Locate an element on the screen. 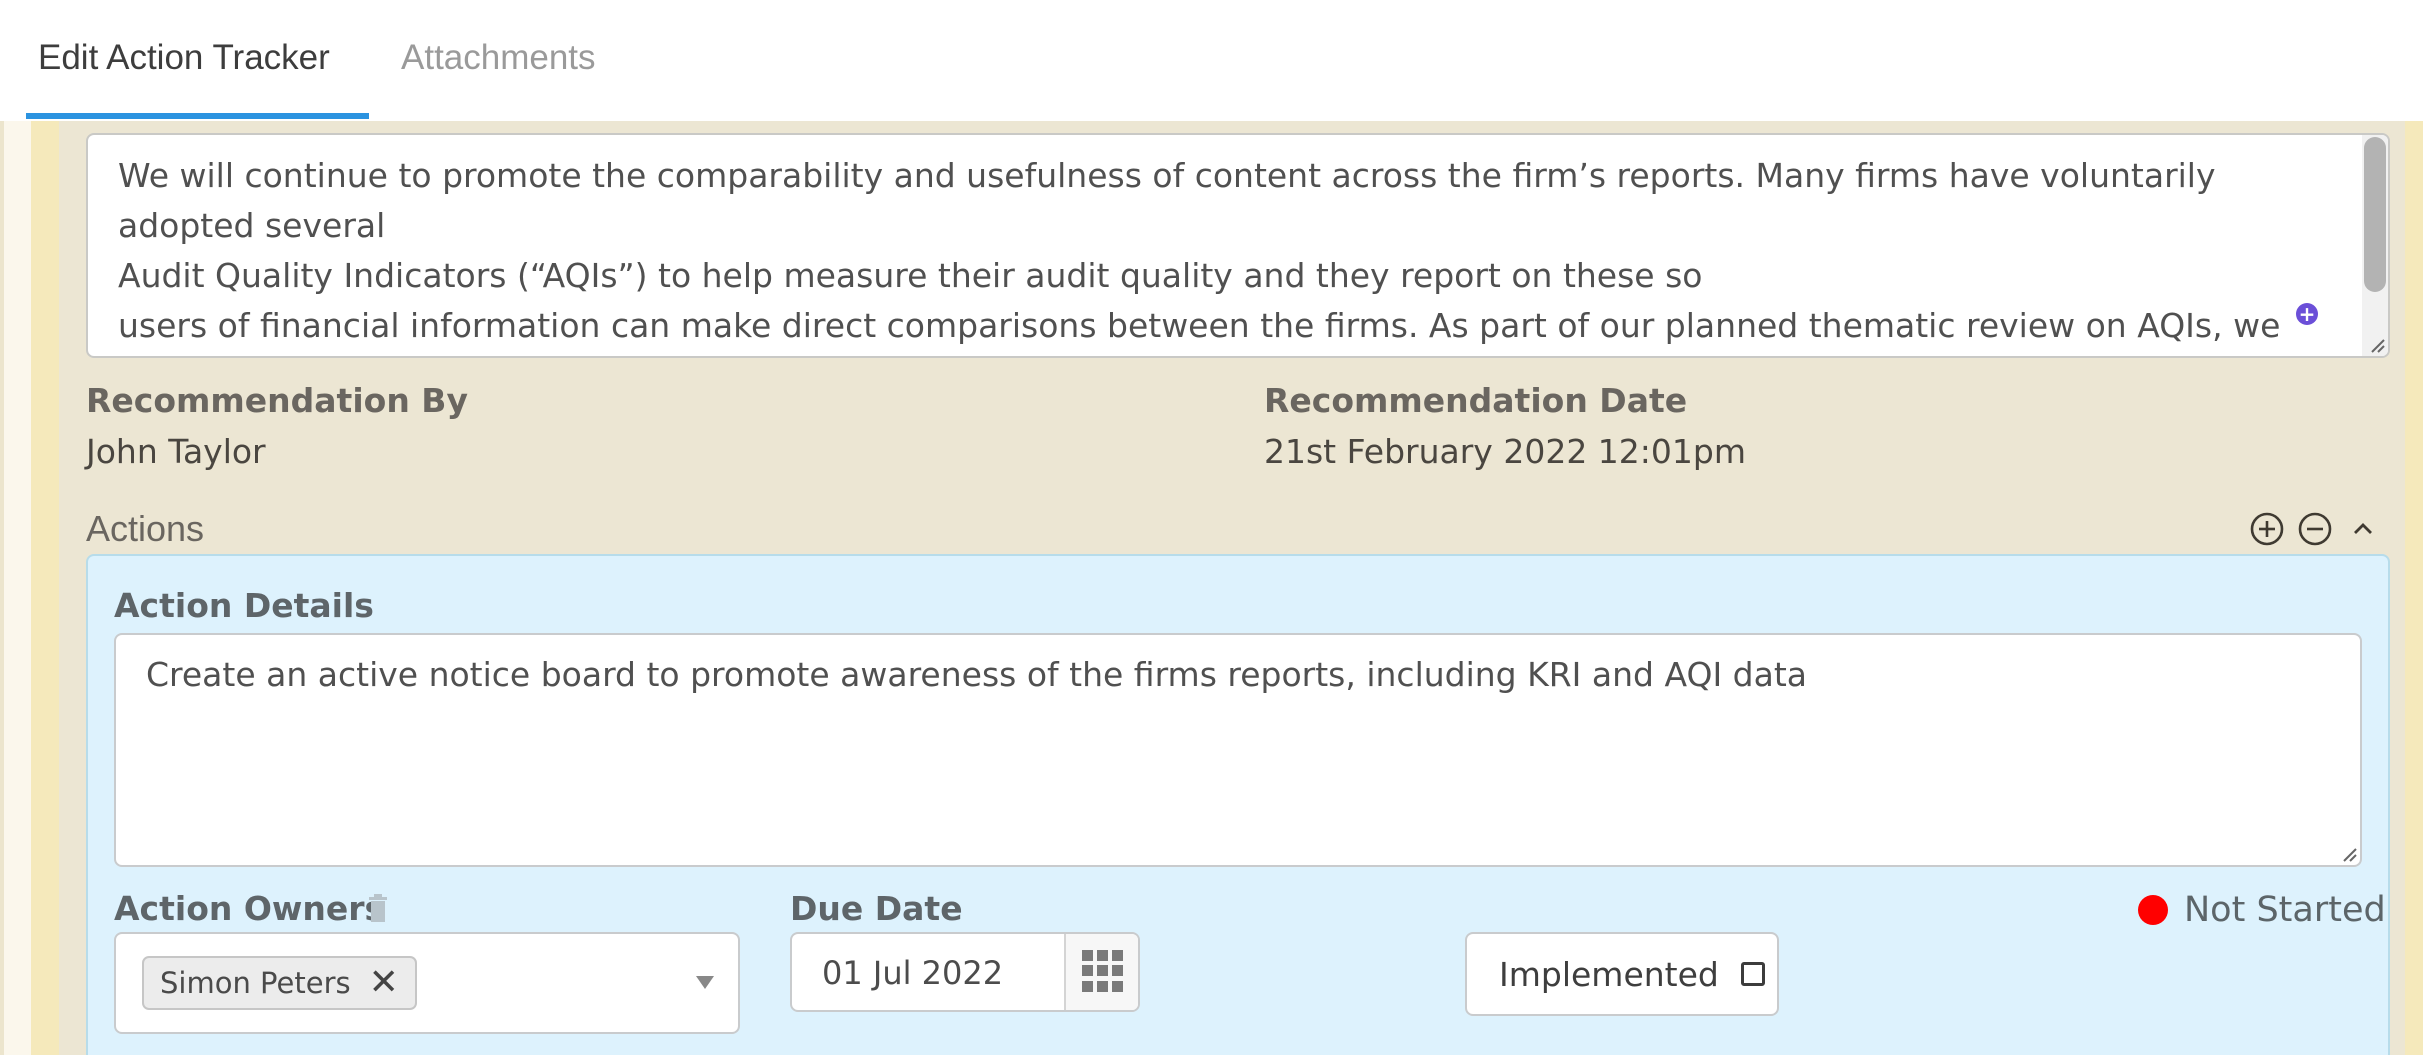  tab-edit-action-tracker: Edit Action Tracker is located at coordinates (184, 58).